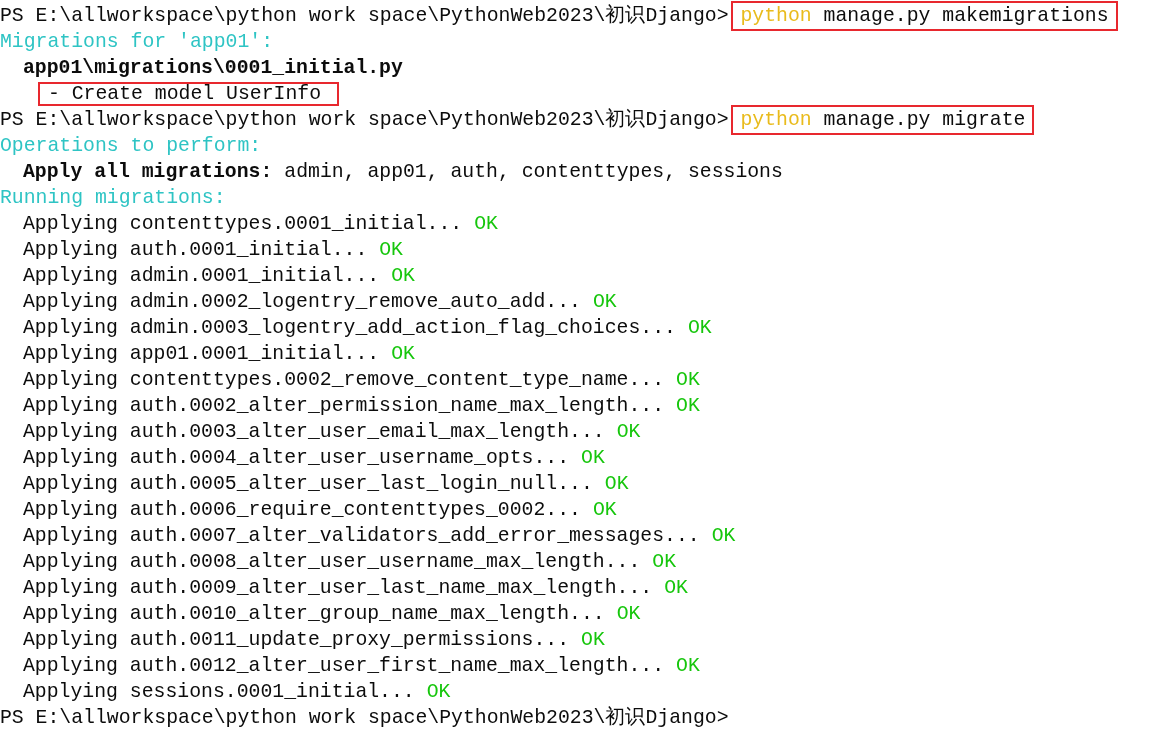 The image size is (1167, 737). Describe the element at coordinates (213, 68) in the screenshot. I see `file-path-text: app01\migrations\0001_initial.py` at that location.